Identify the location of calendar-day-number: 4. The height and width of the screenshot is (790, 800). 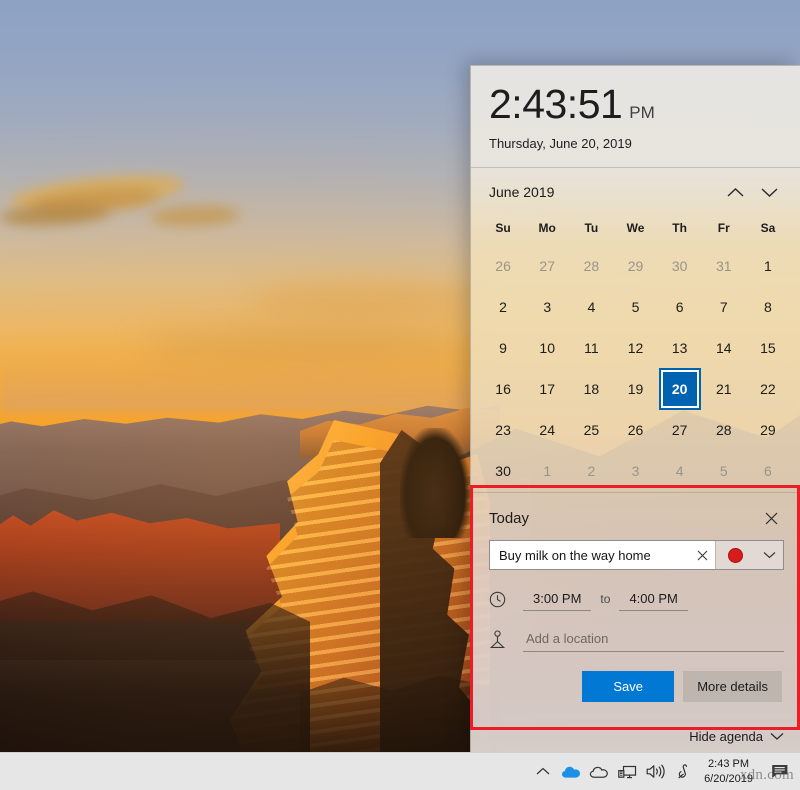
(679, 471).